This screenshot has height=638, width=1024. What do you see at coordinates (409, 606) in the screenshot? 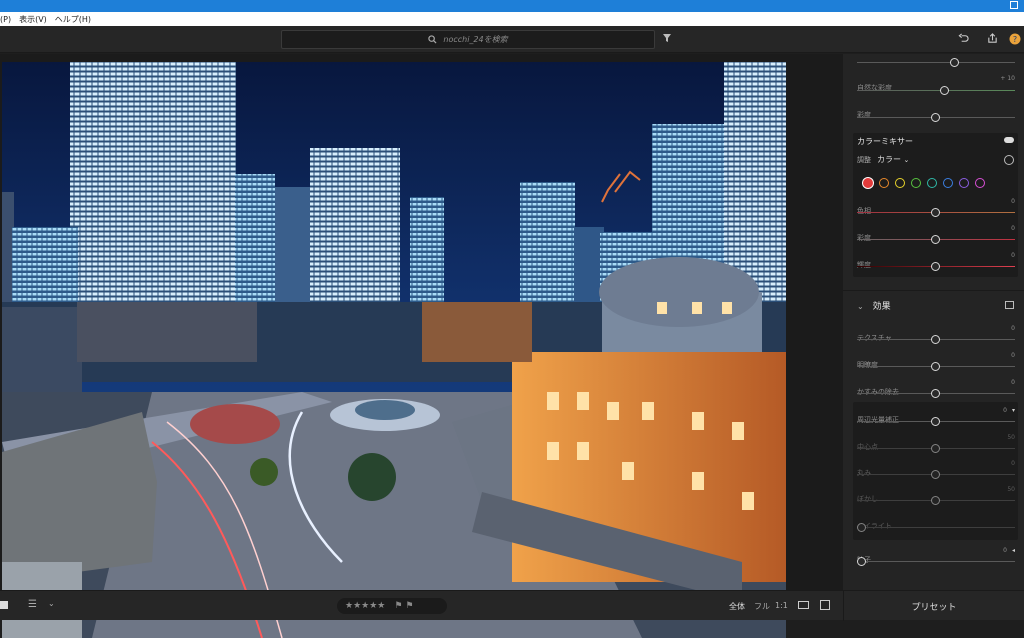
I see `reject-flag-icon: ⚑` at bounding box center [409, 606].